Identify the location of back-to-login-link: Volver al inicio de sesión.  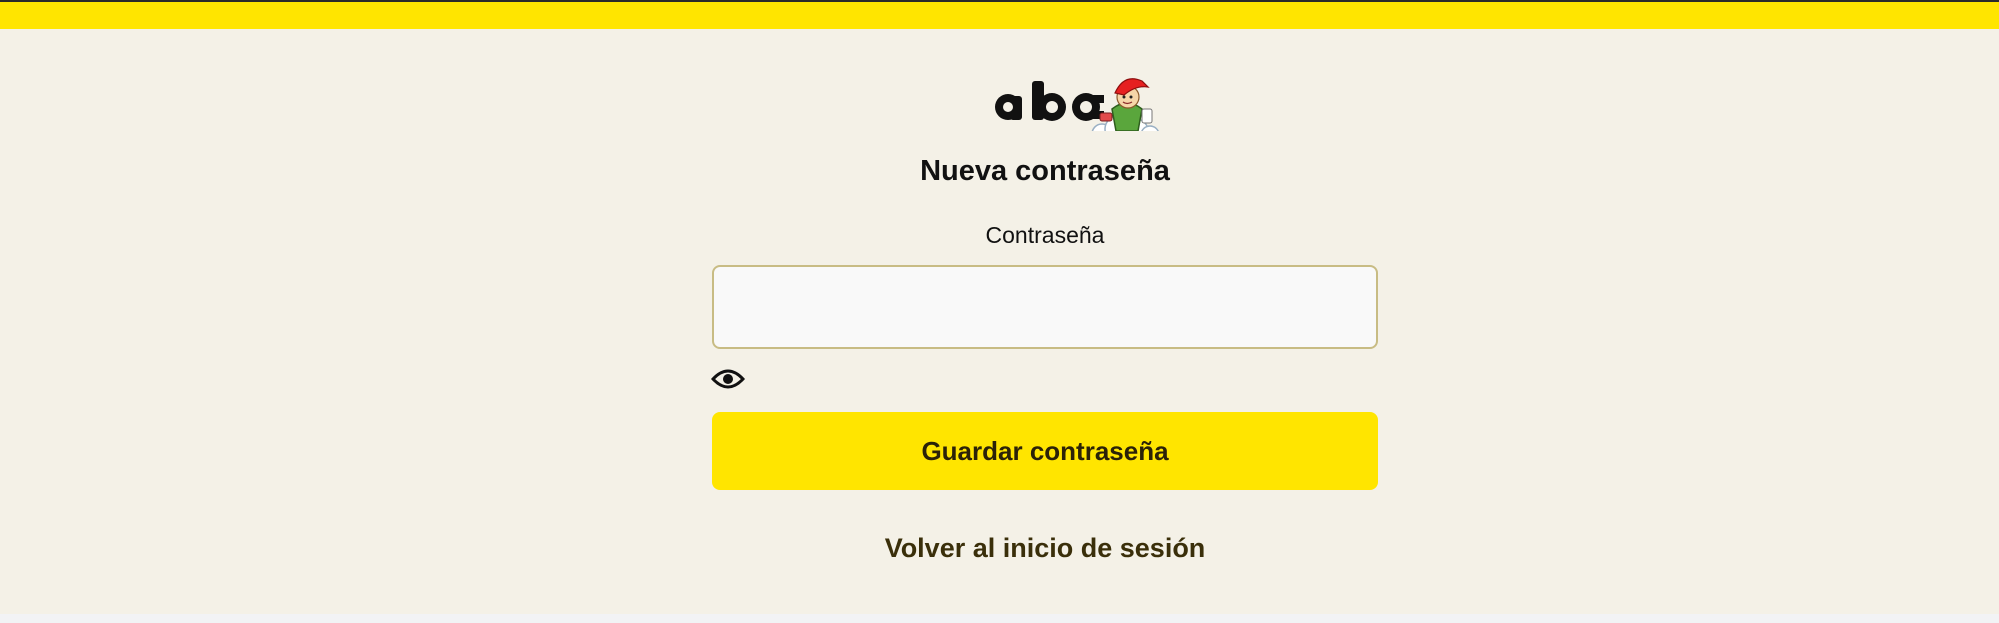
(999, 548).